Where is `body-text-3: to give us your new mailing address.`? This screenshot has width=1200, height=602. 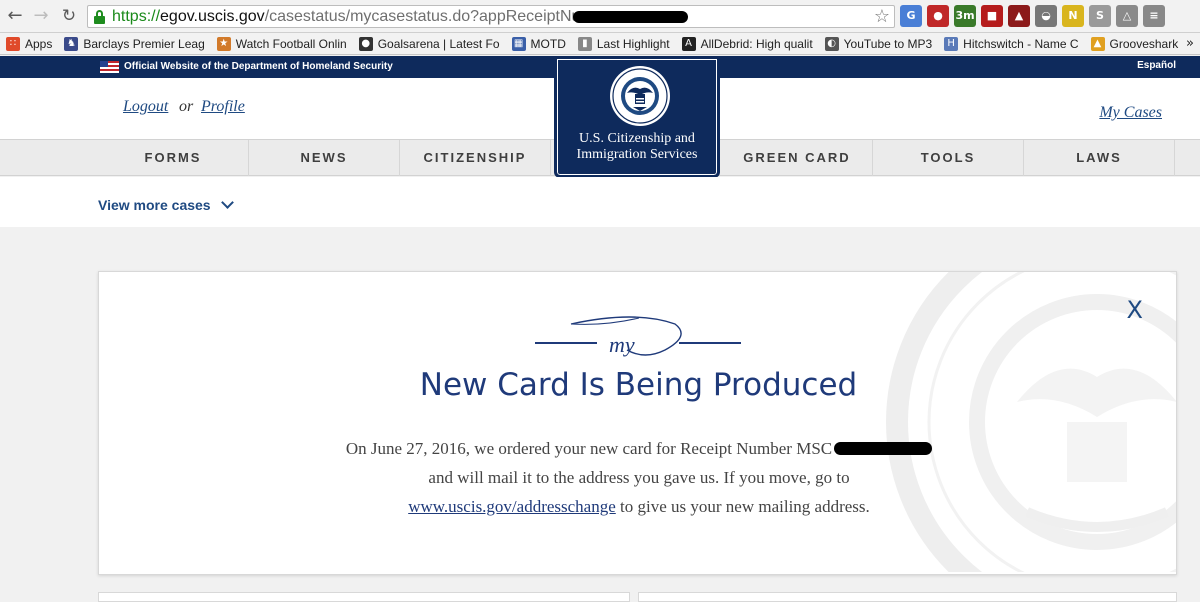
body-text-3: to give us your new mailing address. is located at coordinates (742, 506).